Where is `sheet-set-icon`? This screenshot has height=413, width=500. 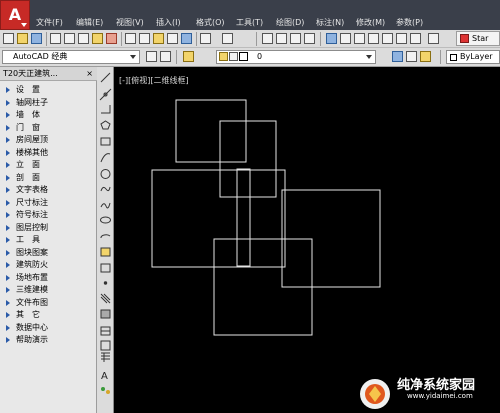
sheet-set-icon is located at coordinates (373, 38).